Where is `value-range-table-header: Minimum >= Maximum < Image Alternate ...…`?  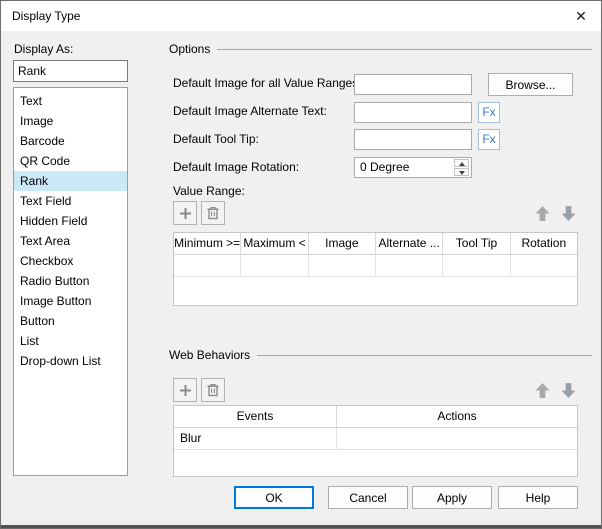
value-range-table-header: Minimum >= Maximum < Image Alternate ...… is located at coordinates (375, 244).